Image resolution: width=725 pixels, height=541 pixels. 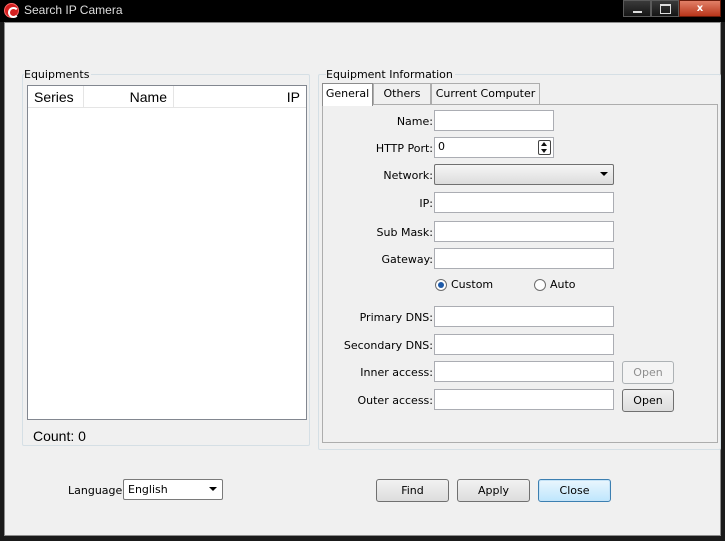 I want to click on window-controls: x, so click(x=672, y=8).